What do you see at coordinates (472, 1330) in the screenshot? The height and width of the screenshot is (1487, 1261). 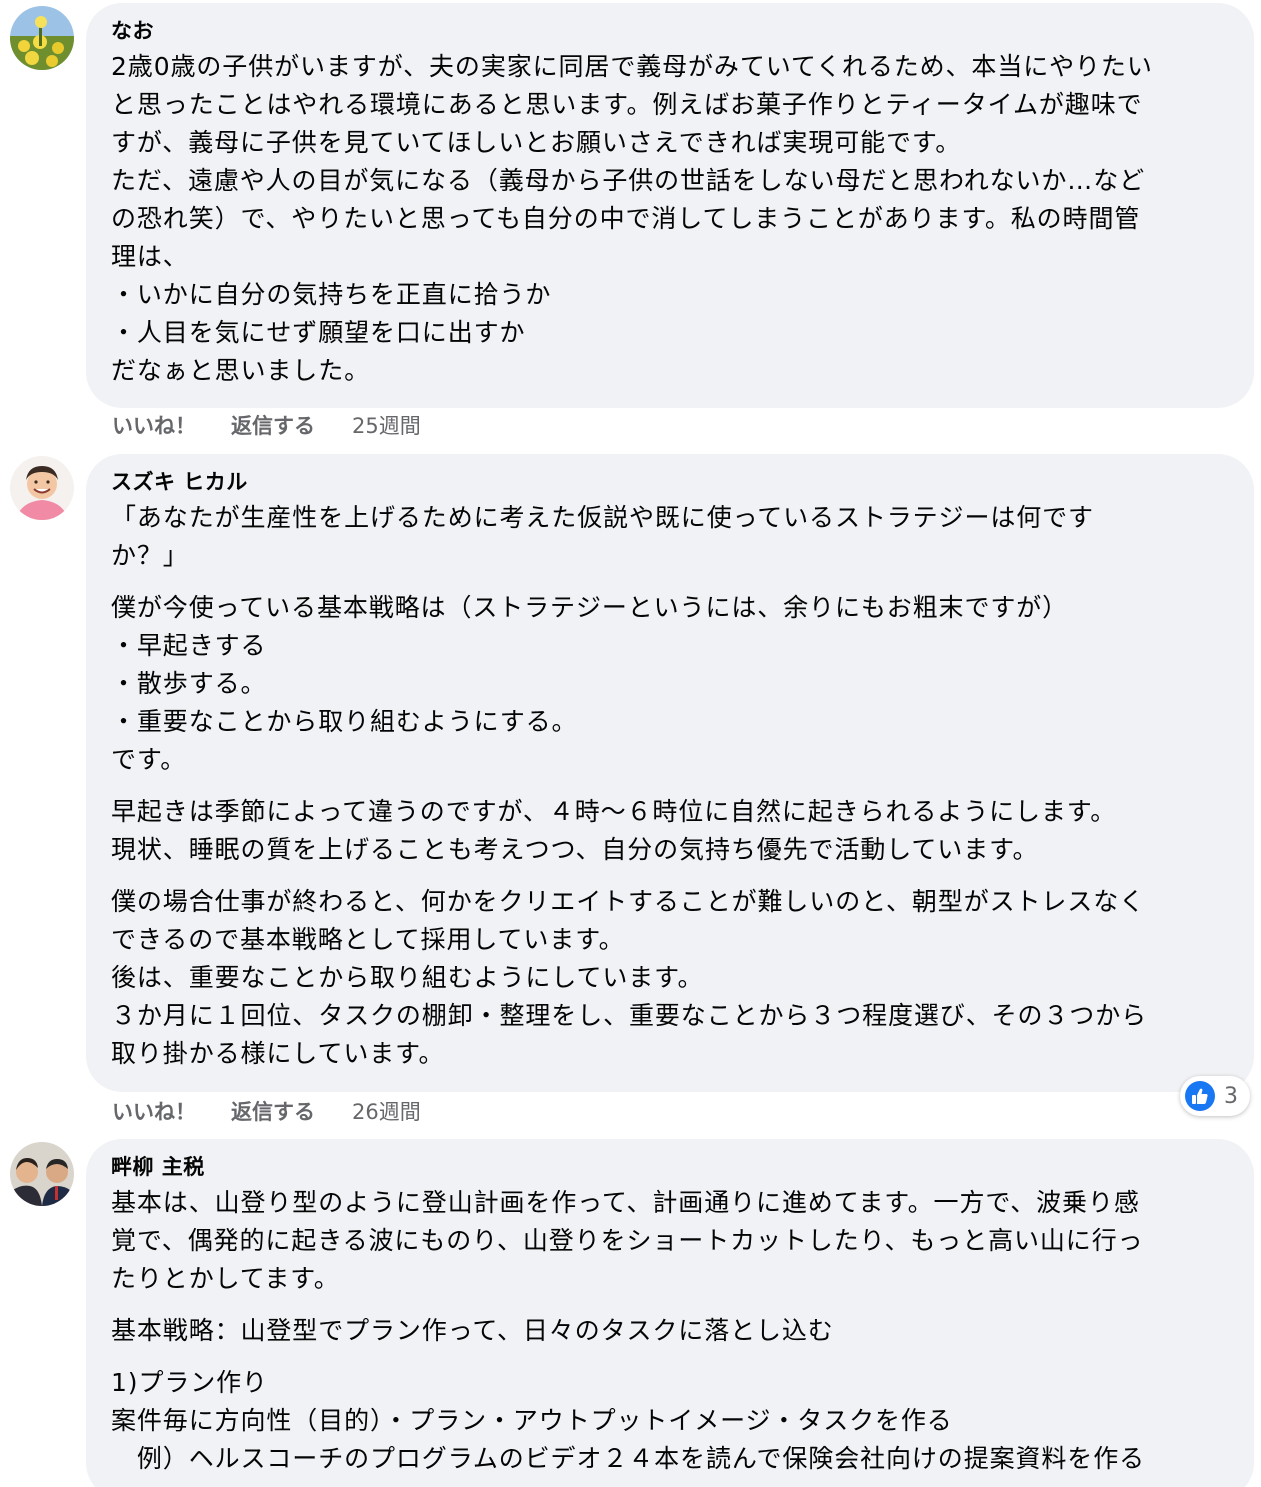 I see `comment-line: 基本戦略：山登型でプラン作って、日々のタスクに落とし込む` at bounding box center [472, 1330].